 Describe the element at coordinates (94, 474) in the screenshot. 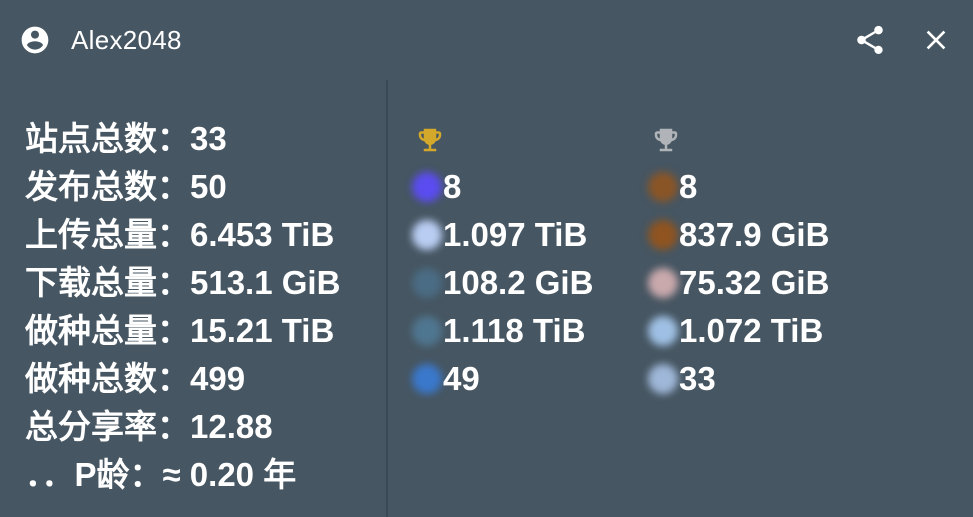

I see `stat-label: ．．P龄：` at that location.